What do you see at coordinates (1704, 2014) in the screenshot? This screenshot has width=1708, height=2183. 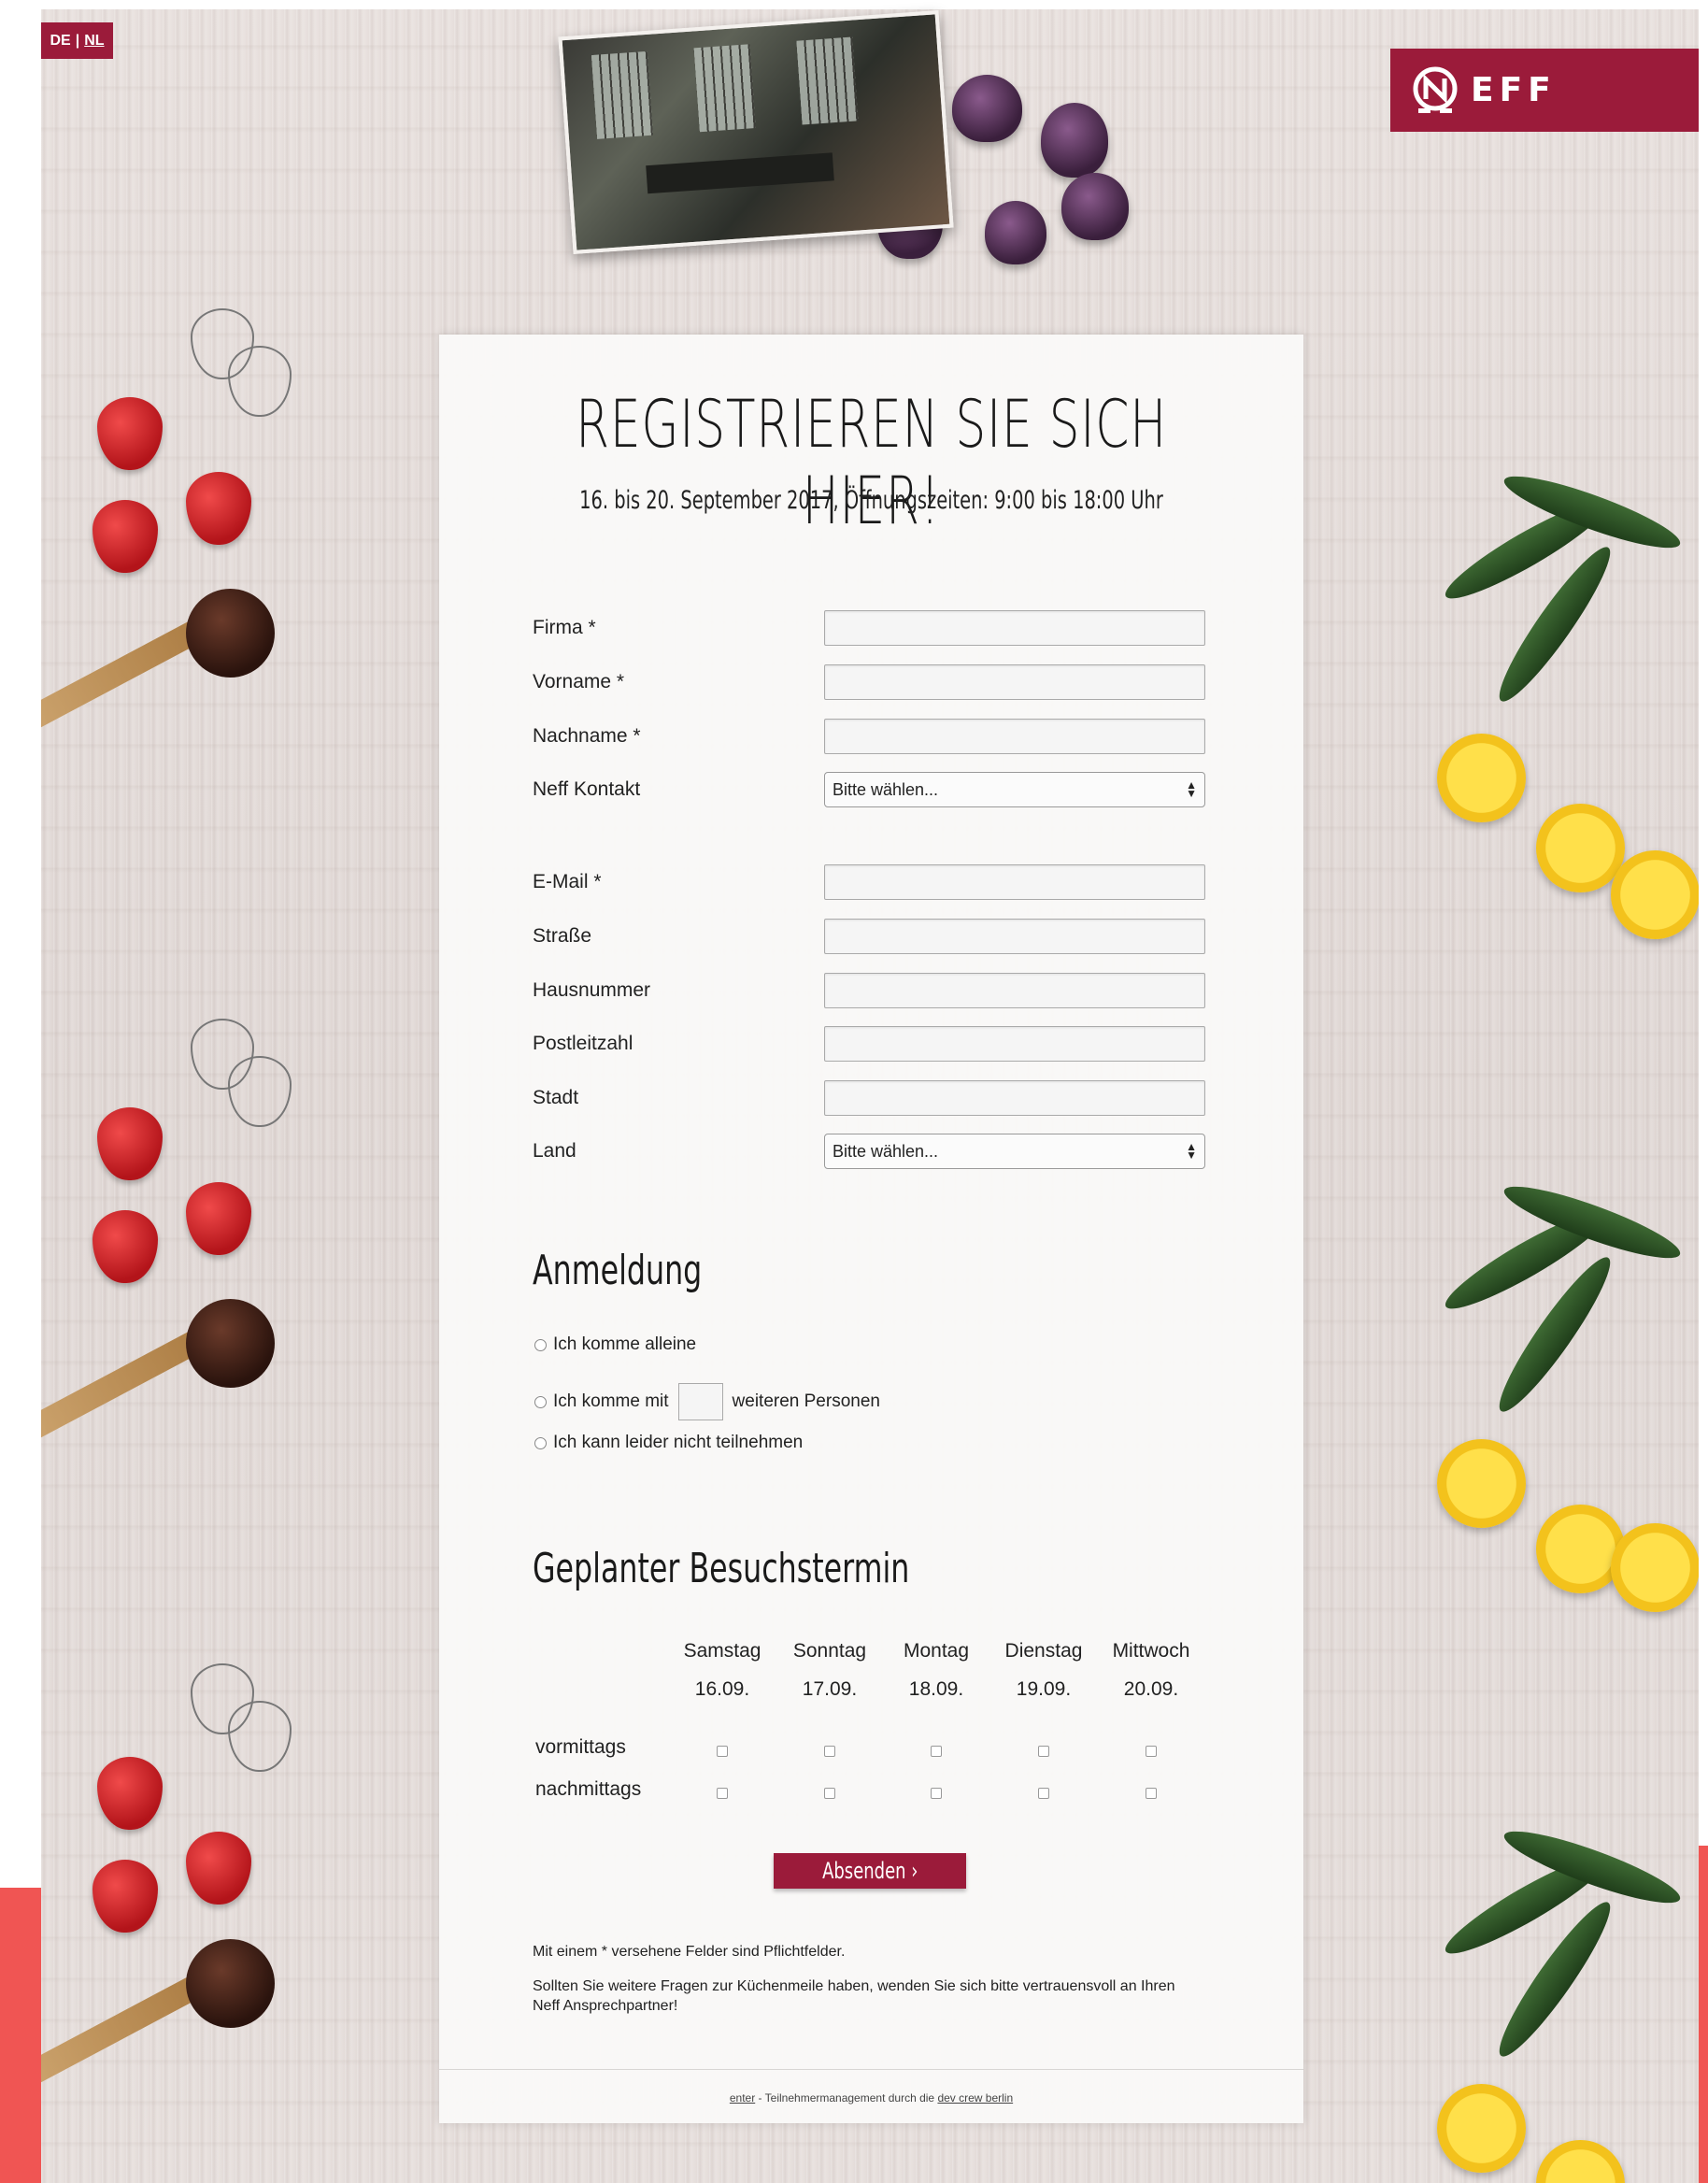 I see `page-edge-accent` at bounding box center [1704, 2014].